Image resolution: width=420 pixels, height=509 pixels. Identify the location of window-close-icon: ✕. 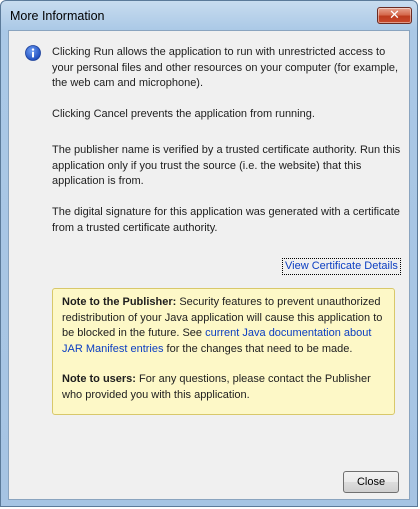
(394, 15).